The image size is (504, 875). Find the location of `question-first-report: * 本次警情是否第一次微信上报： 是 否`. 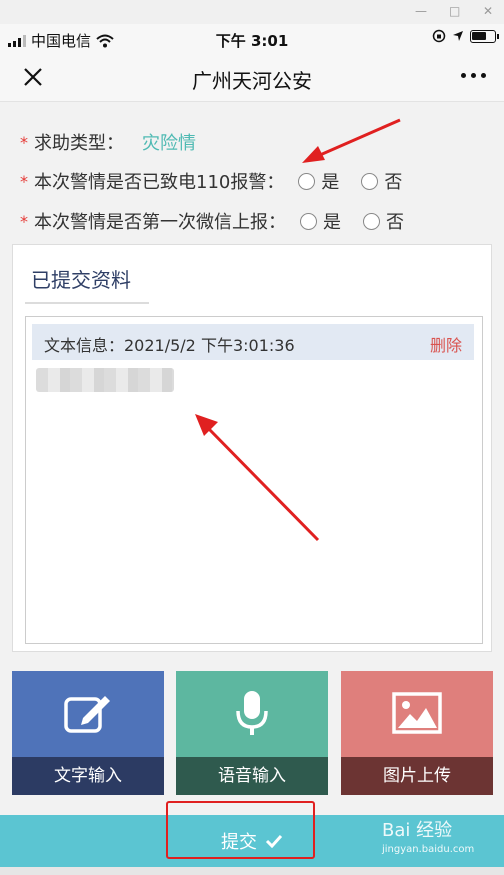

question-first-report: * 本次警情是否第一次微信上报： 是 否 is located at coordinates (212, 221).